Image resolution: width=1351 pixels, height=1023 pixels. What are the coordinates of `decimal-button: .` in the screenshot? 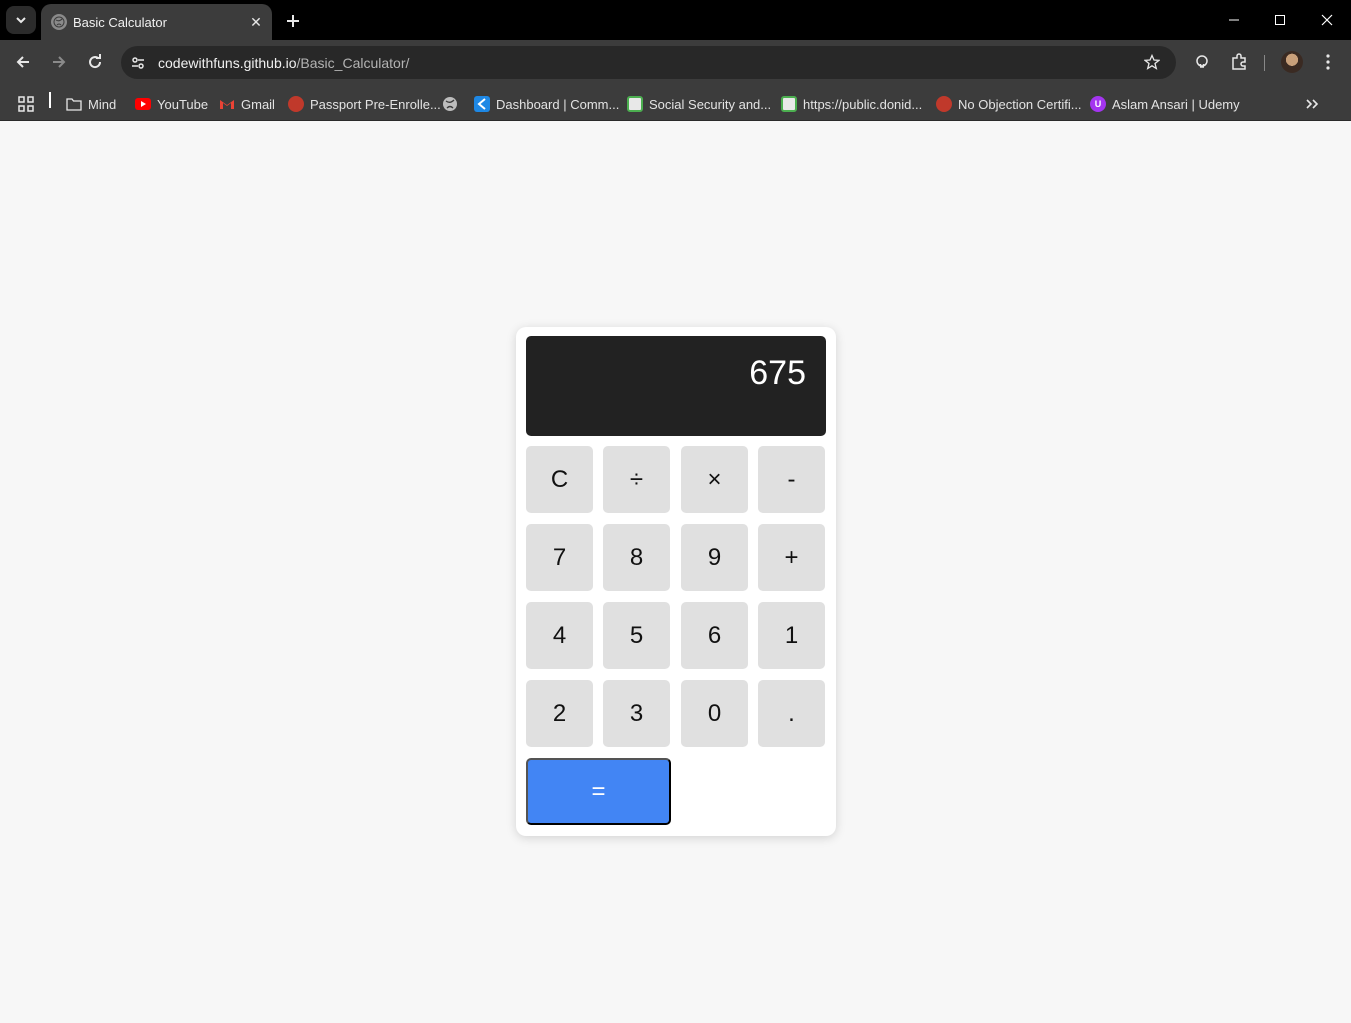 It's located at (791, 713).